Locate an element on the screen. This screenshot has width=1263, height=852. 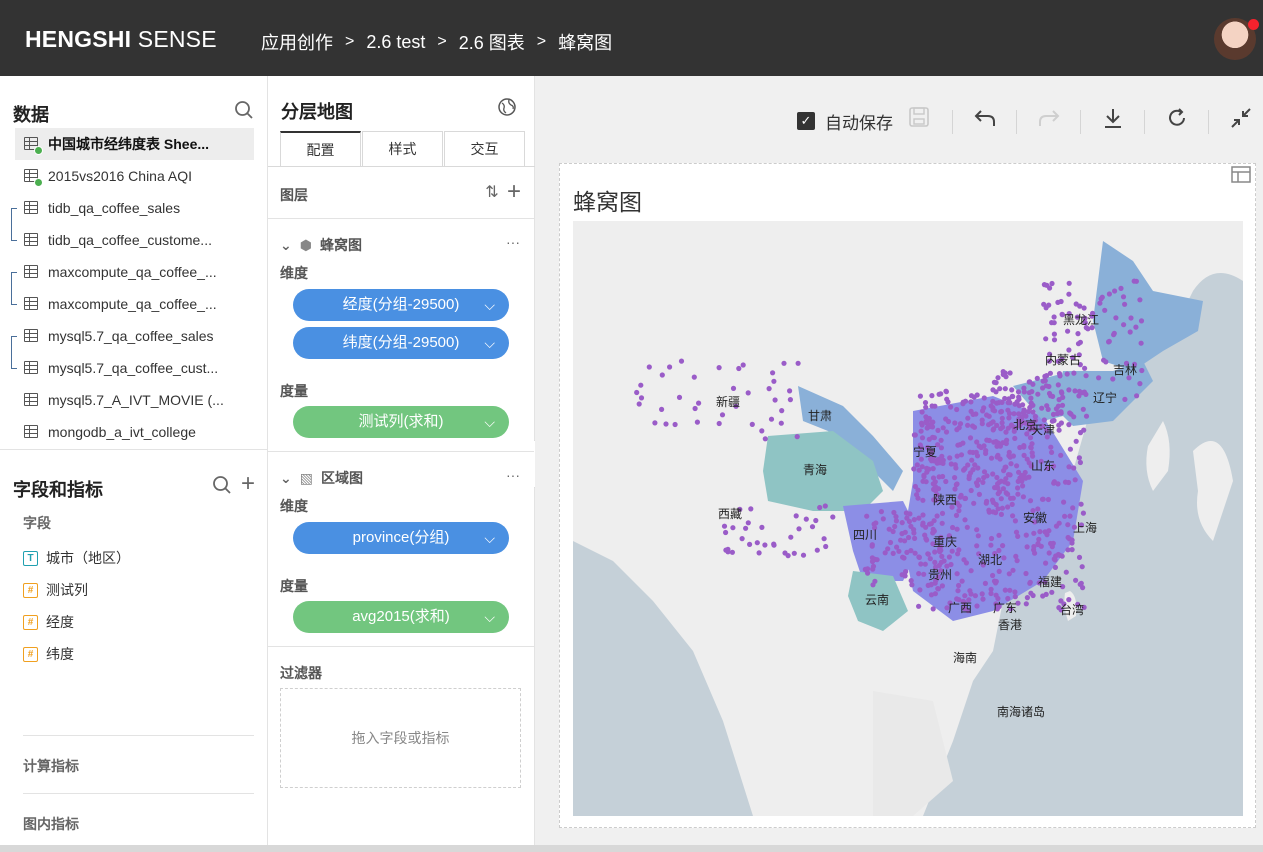
refresh-icon is located at coordinates (1177, 121).